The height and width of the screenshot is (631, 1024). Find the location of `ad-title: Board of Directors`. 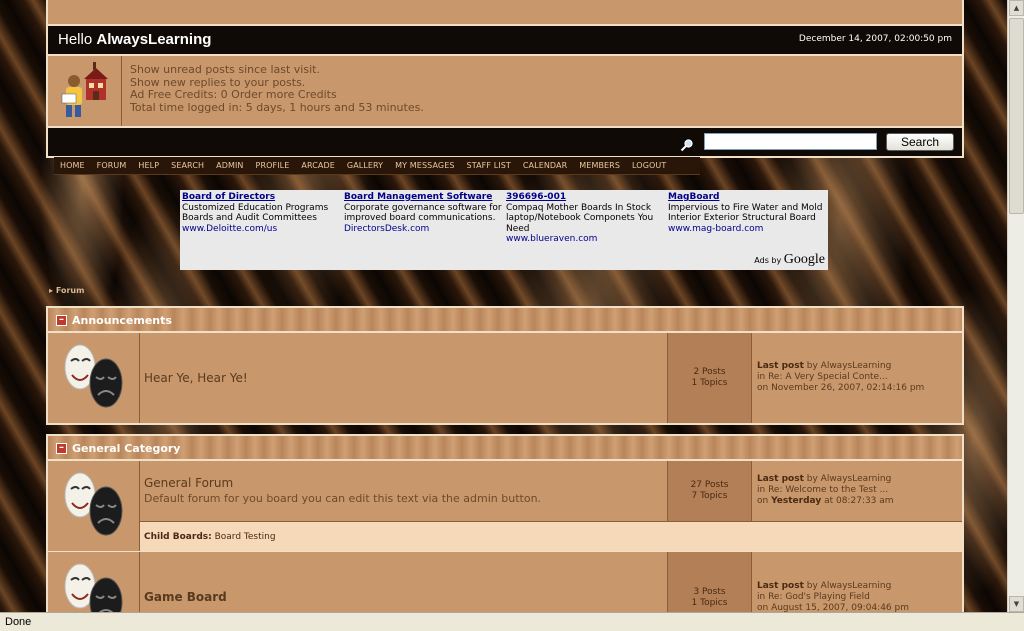

ad-title: Board of Directors is located at coordinates (261, 197).